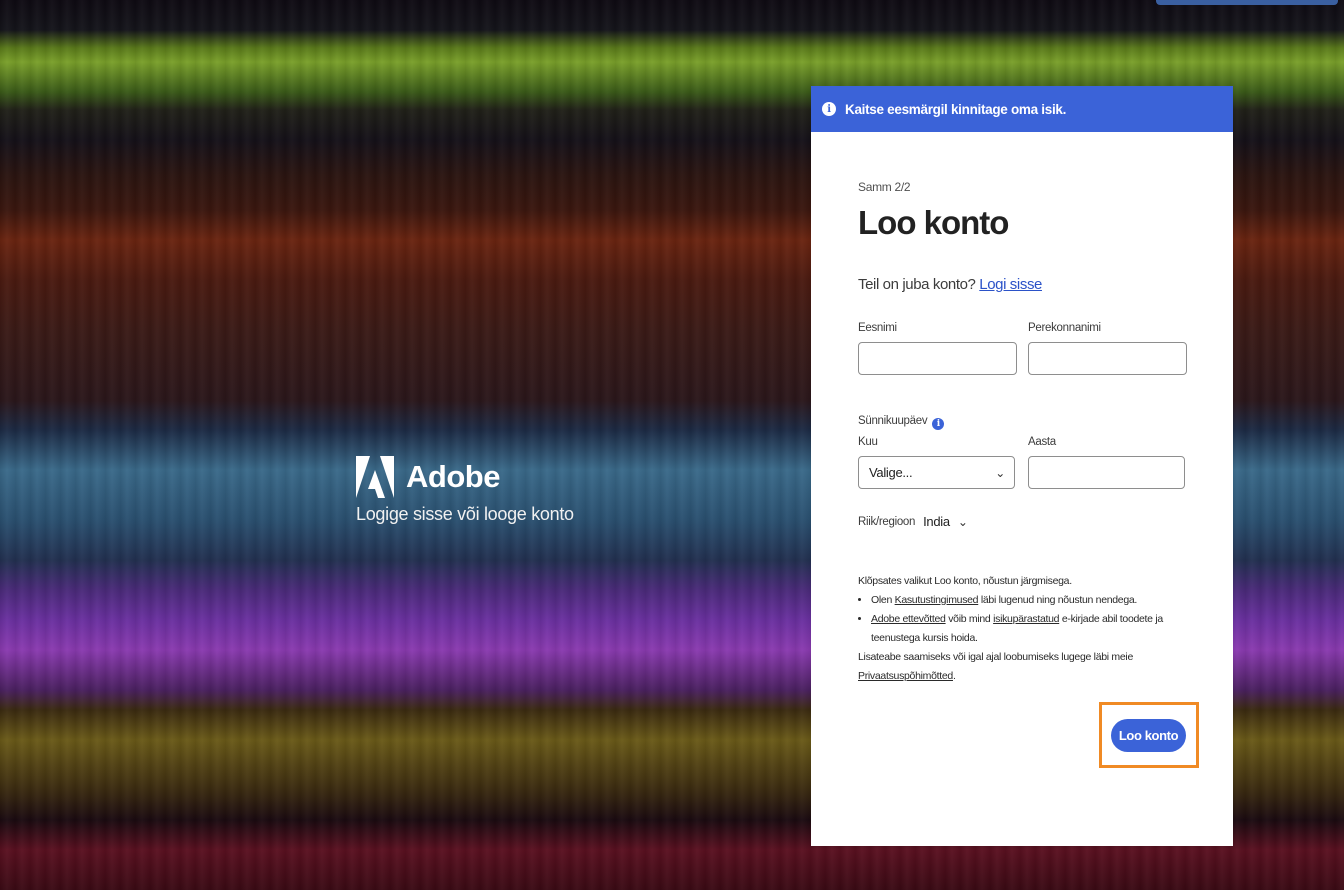 This screenshot has height=890, width=1344. I want to click on banner-text: Kaitse eesmärgil kinnitage oma isik., so click(956, 109).